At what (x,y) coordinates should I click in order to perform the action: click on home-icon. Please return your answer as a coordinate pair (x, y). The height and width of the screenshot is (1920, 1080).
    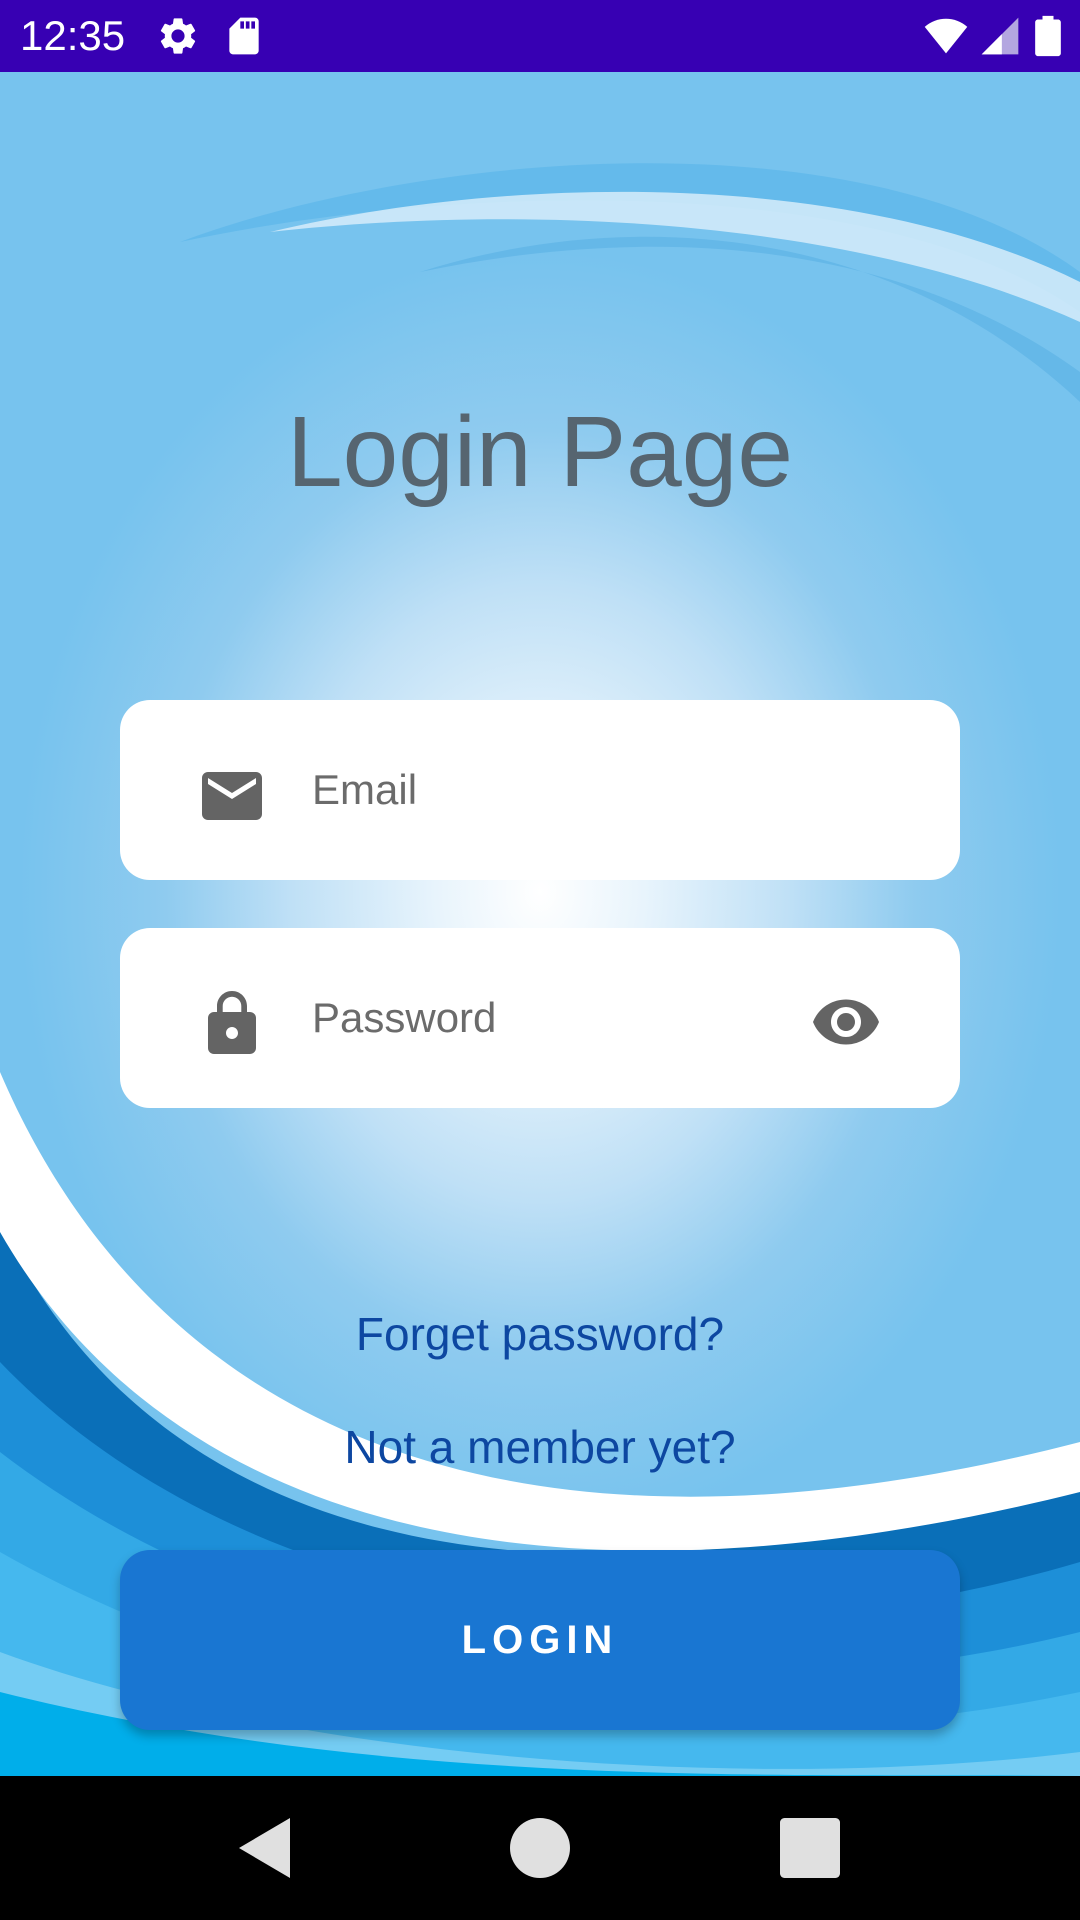
    Looking at the image, I should click on (540, 1848).